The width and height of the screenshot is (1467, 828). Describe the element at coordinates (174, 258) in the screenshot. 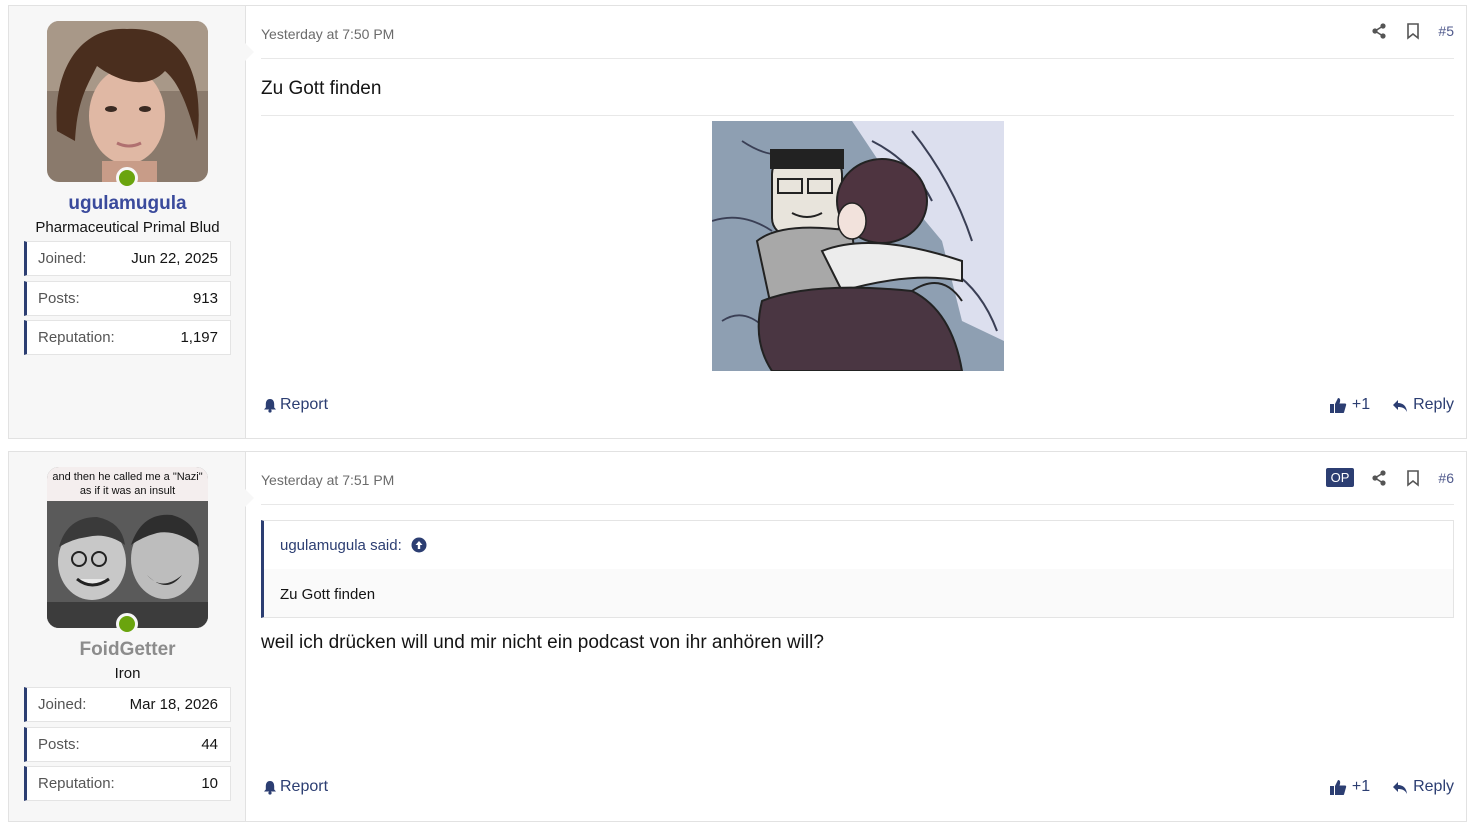

I see `stat-value: Jun 22, 2025` at that location.